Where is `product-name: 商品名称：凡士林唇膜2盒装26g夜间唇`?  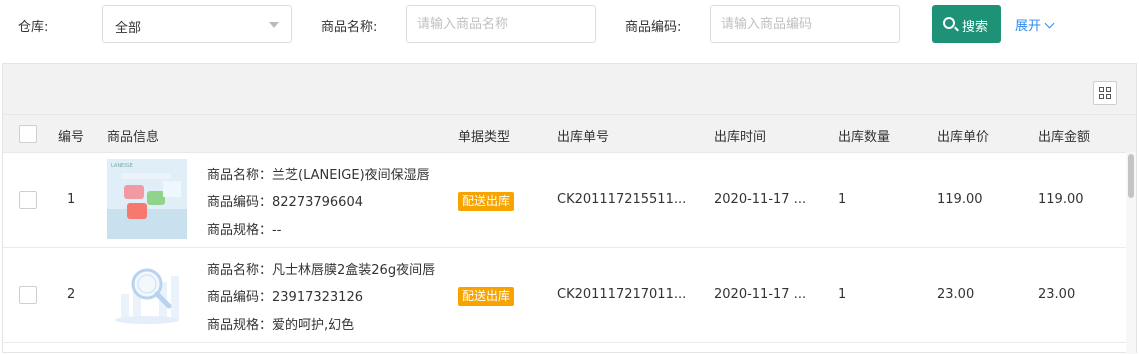 product-name: 商品名称：凡士林唇膜2盒装26g夜间唇 is located at coordinates (321, 270).